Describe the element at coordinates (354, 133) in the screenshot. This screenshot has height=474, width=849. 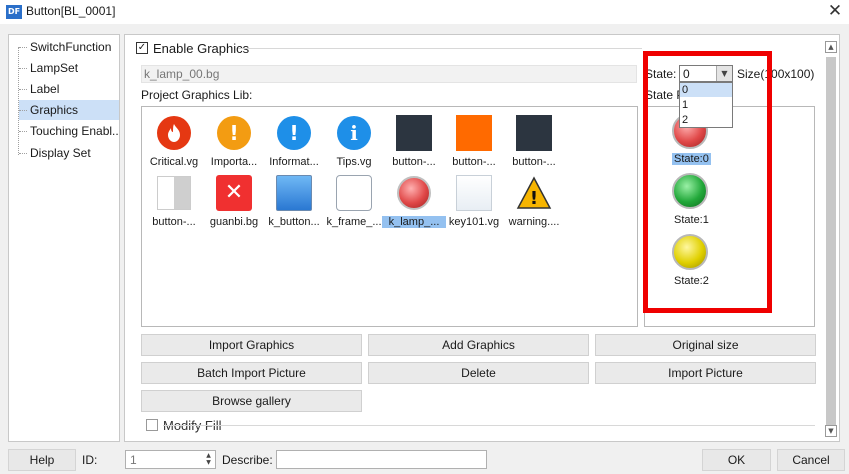
I see `info-icon: i` at that location.